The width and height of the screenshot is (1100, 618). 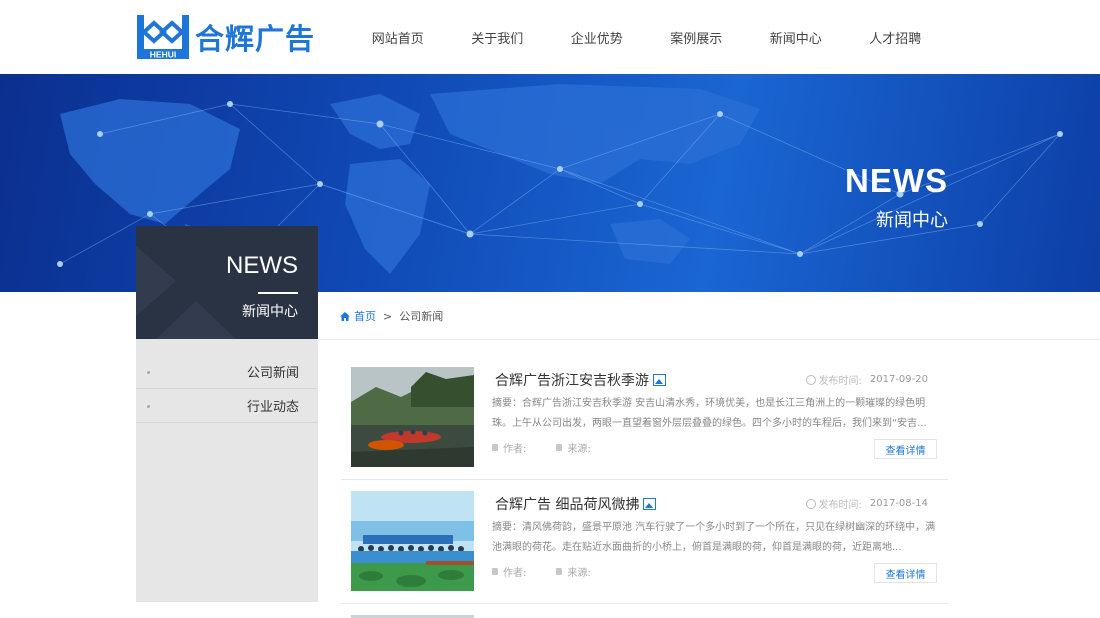 I want to click on nav-jobs: 人才招聘, so click(x=896, y=37).